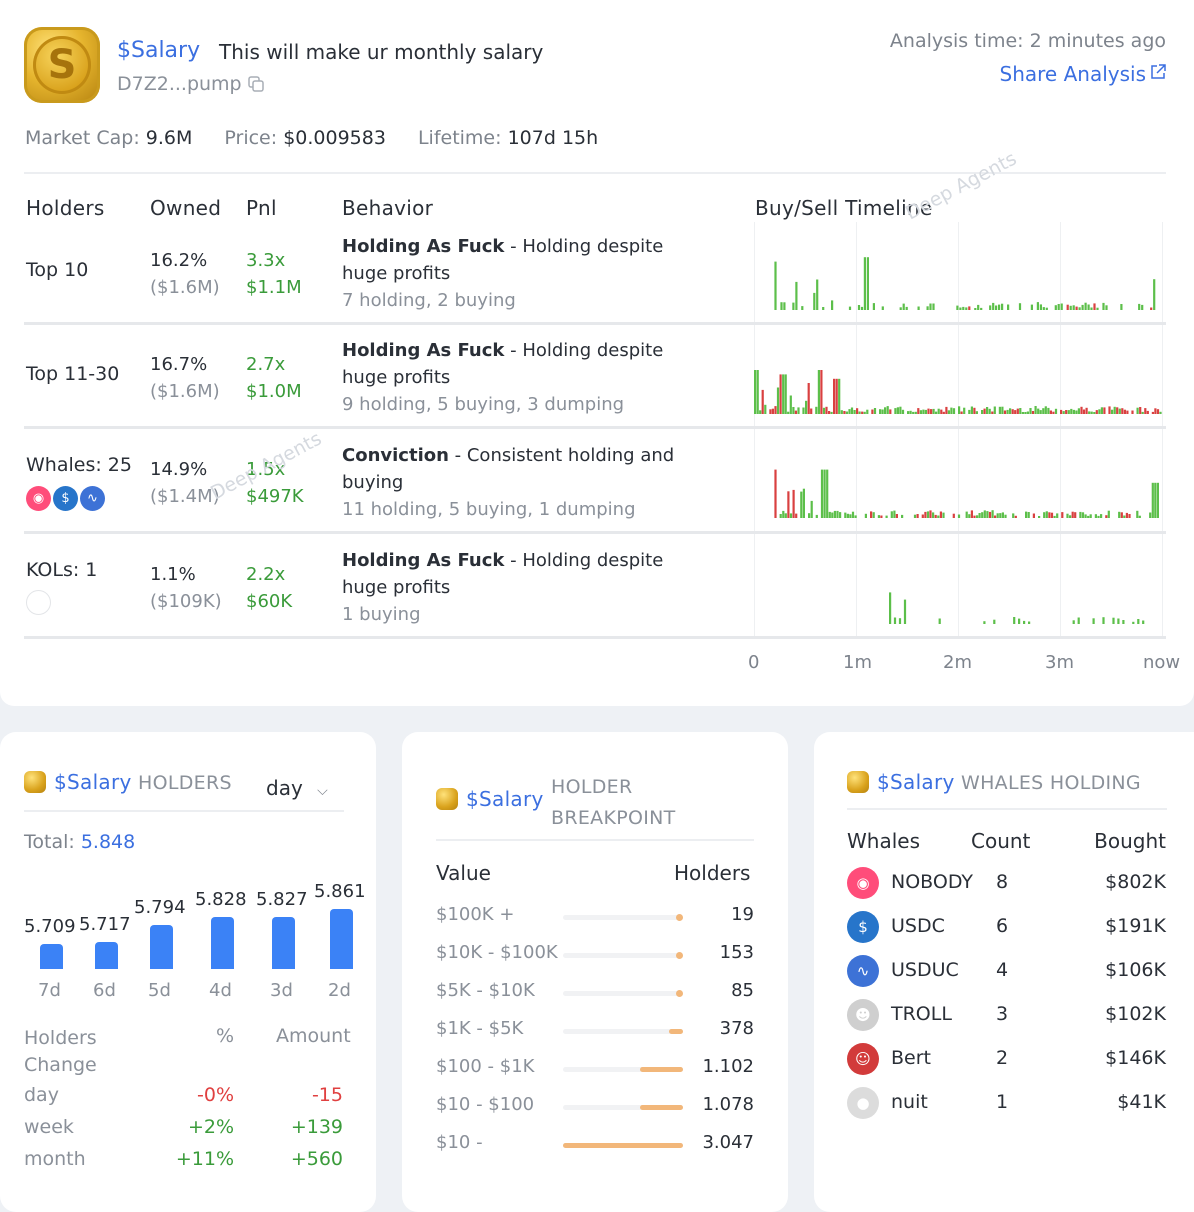 The width and height of the screenshot is (1194, 1212). I want to click on pnl-multiple: 2.7x, so click(266, 364).